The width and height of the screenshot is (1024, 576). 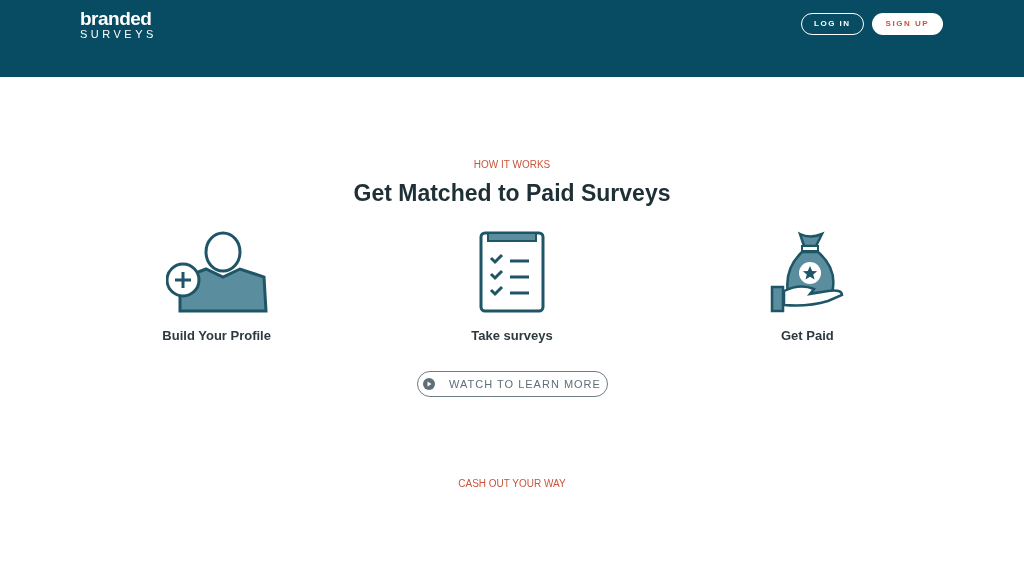 I want to click on step-label: Build Your Profile, so click(x=216, y=335).